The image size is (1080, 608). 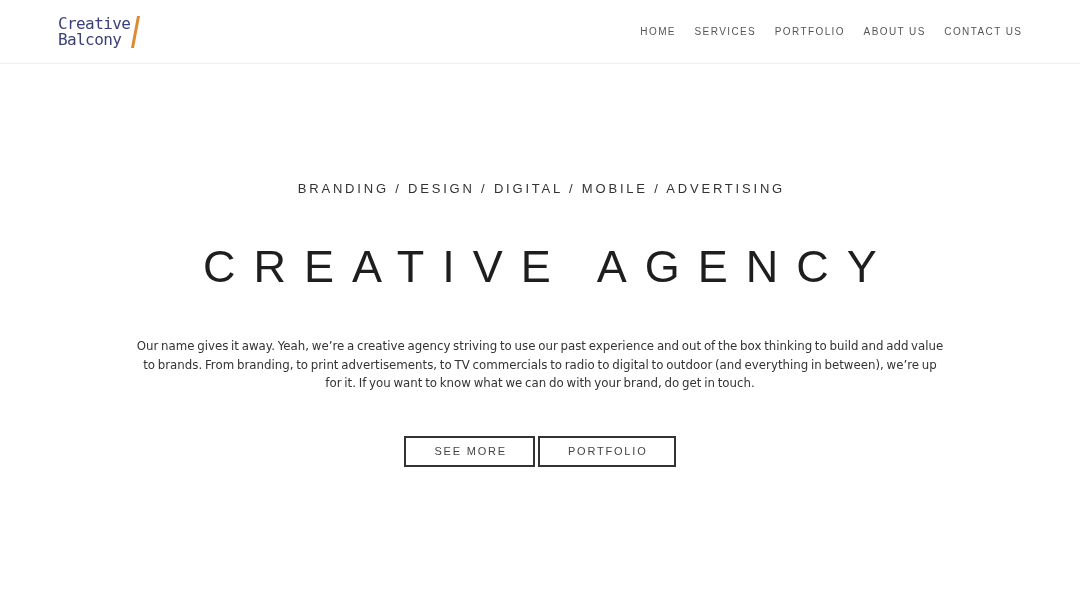 I want to click on nav-link: CONTACT US, so click(x=983, y=31).